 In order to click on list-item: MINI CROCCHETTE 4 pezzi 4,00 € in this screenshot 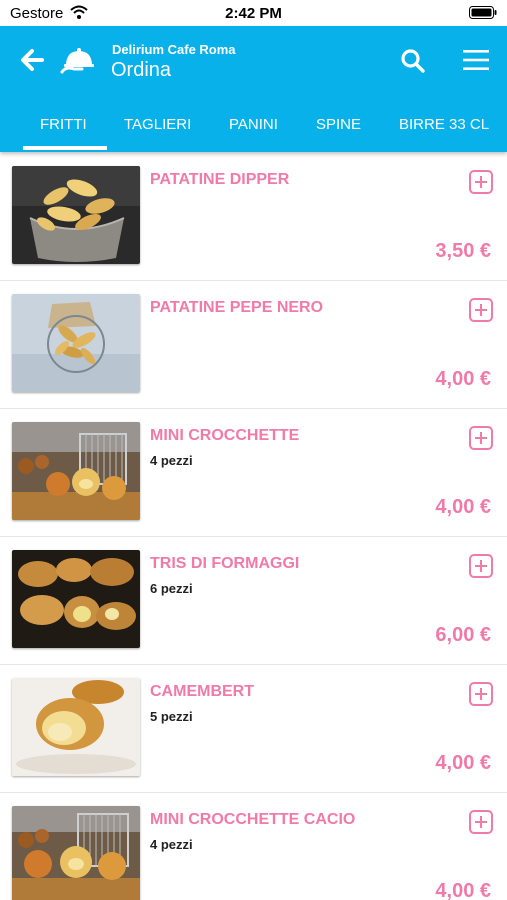, I will do `click(253, 472)`.